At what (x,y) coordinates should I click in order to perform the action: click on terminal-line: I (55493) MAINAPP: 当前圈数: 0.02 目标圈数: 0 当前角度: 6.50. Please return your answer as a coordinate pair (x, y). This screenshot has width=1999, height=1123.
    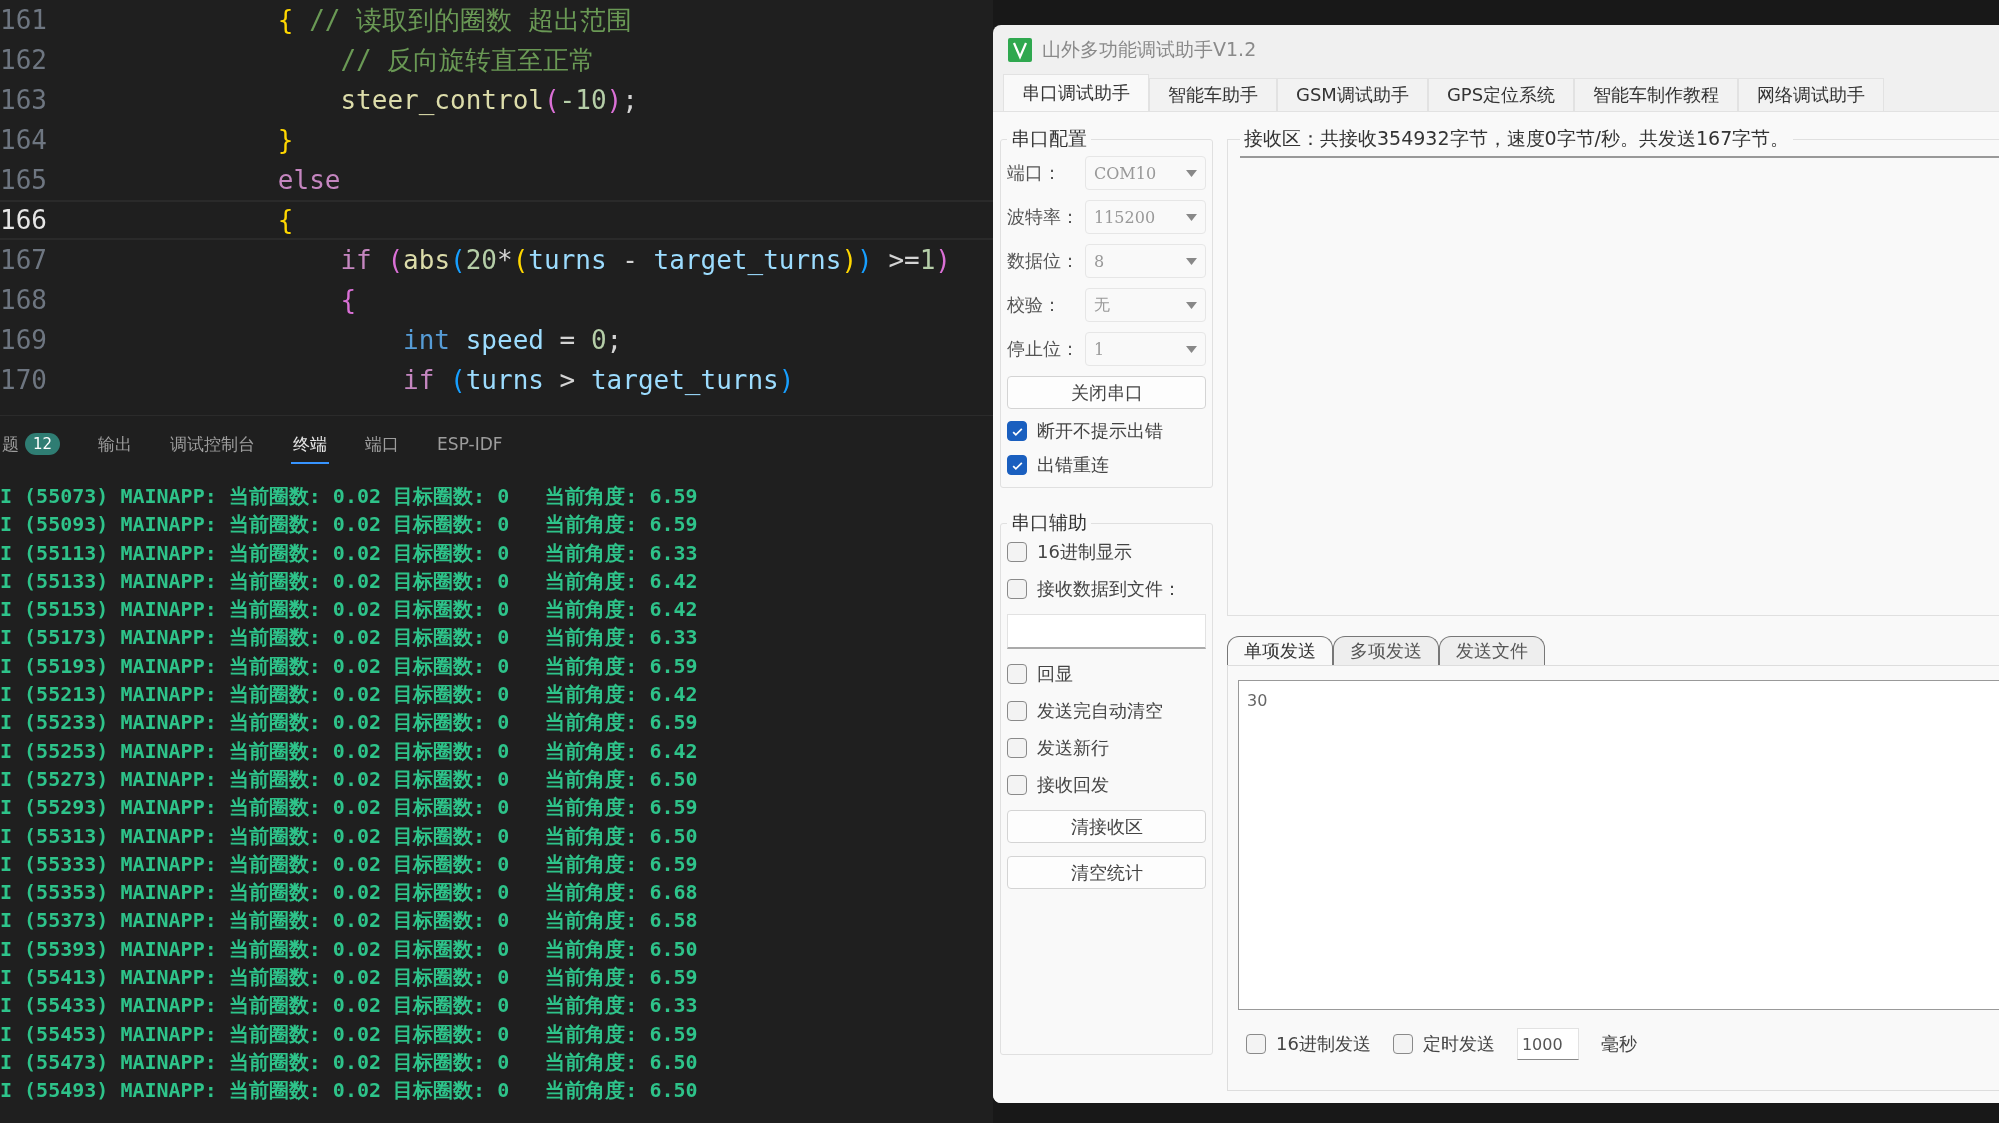
    Looking at the image, I should click on (349, 1091).